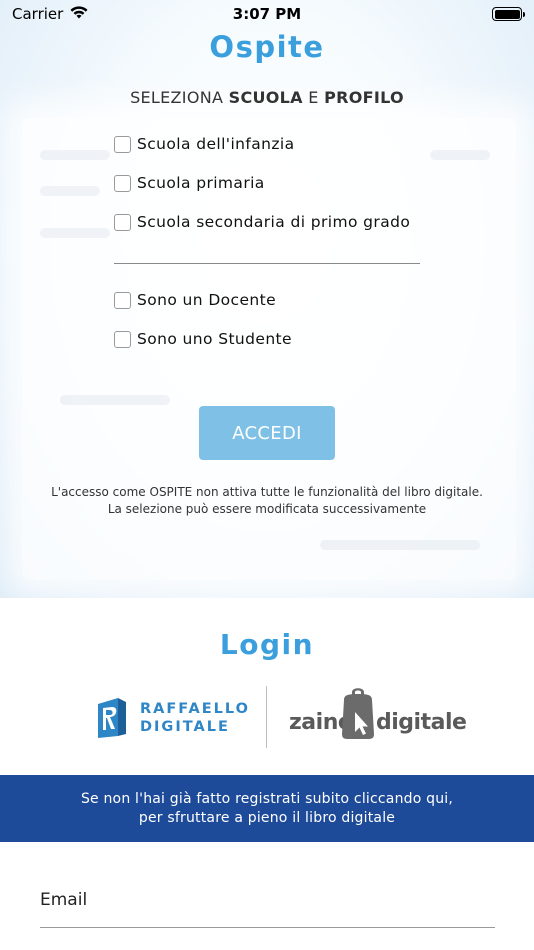 The height and width of the screenshot is (950, 534). What do you see at coordinates (179, 97) in the screenshot?
I see `subtitle-prefix: SELEZIONA` at bounding box center [179, 97].